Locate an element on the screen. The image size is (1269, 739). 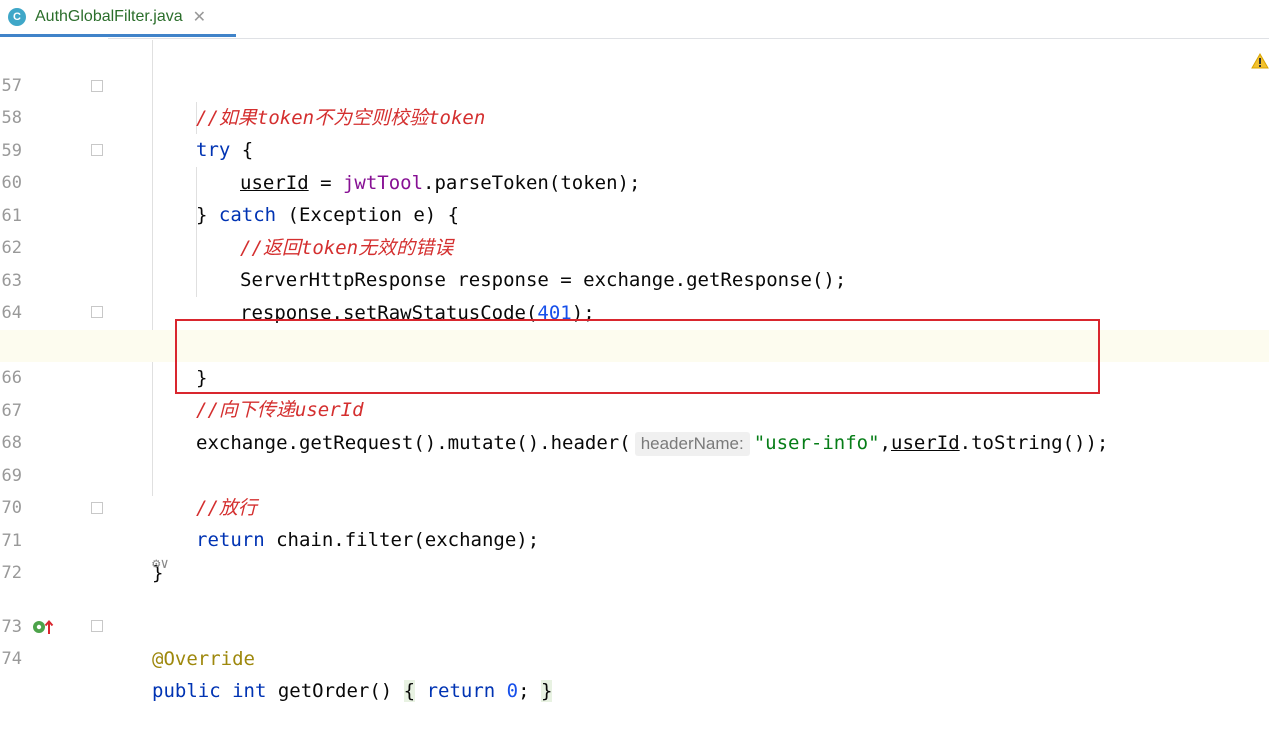
tab-authglobalfilter: C AuthGlobalFilter.java ✕ is located at coordinates (118, 18).